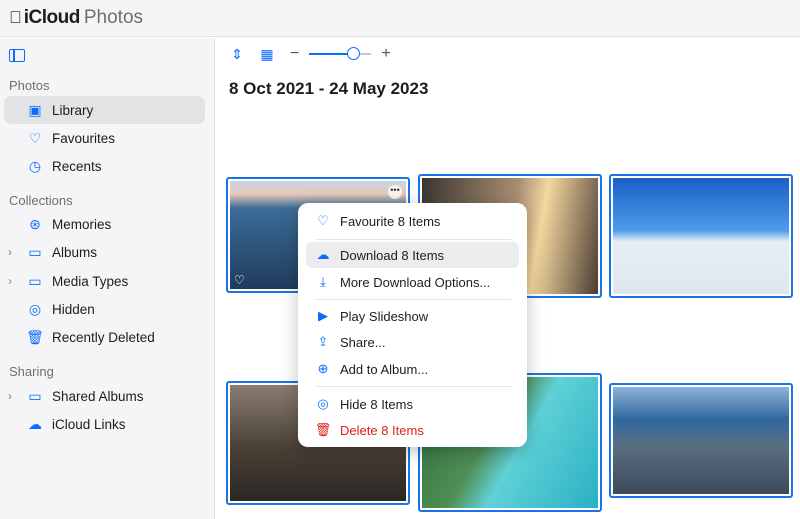 This screenshot has height=519, width=800. Describe the element at coordinates (35, 251) in the screenshot. I see `albums-icon: ▭` at that location.